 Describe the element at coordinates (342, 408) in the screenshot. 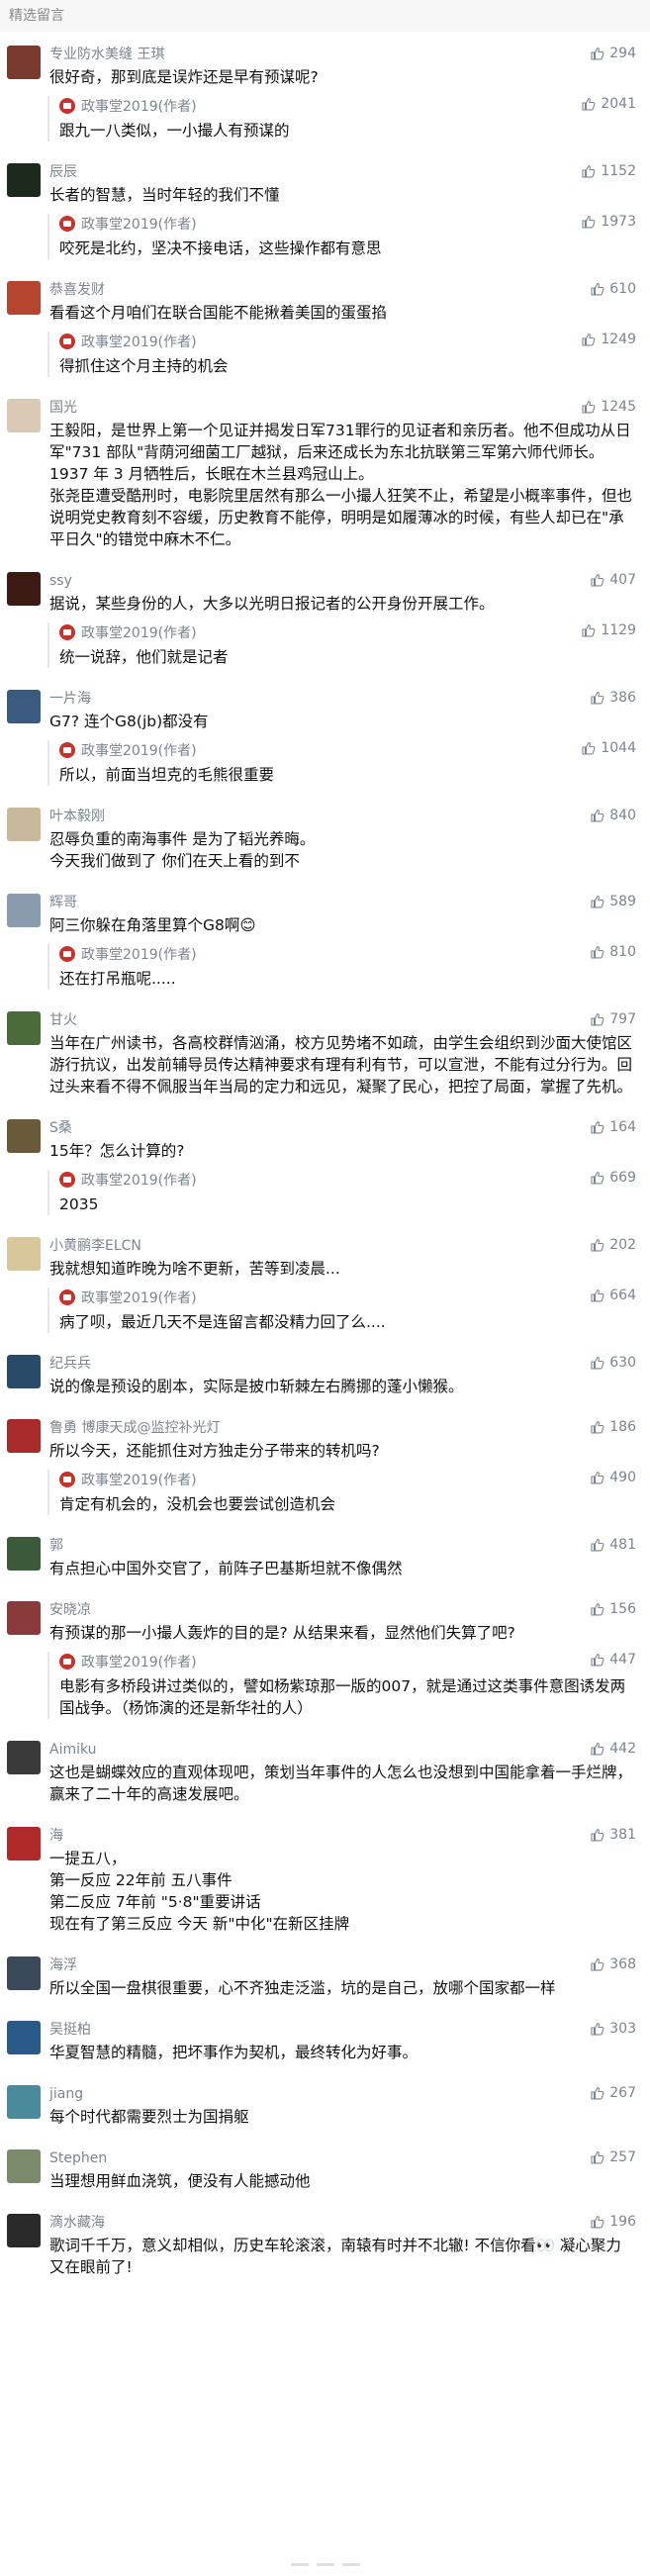

I see `username: 国光` at that location.